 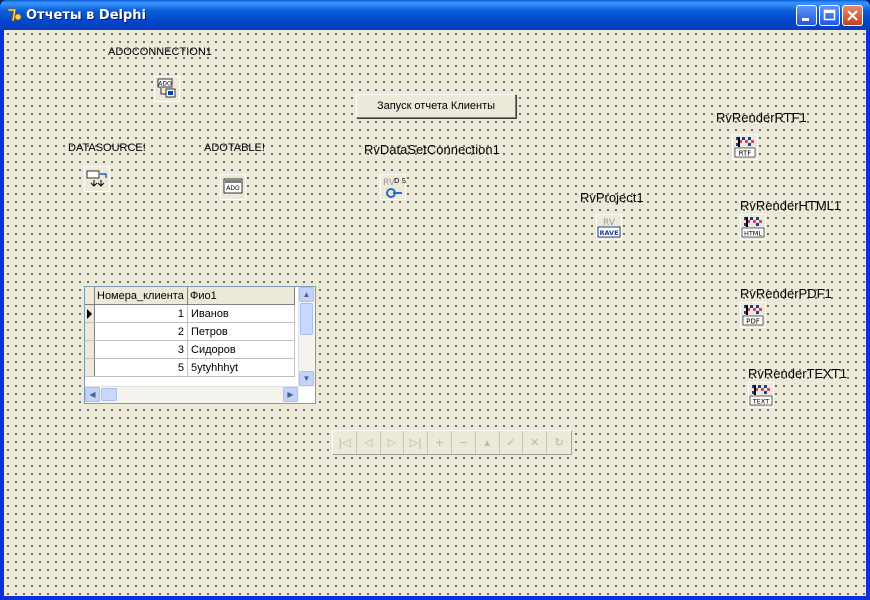 I want to click on adotable-component: ADO, so click(x=233, y=187).